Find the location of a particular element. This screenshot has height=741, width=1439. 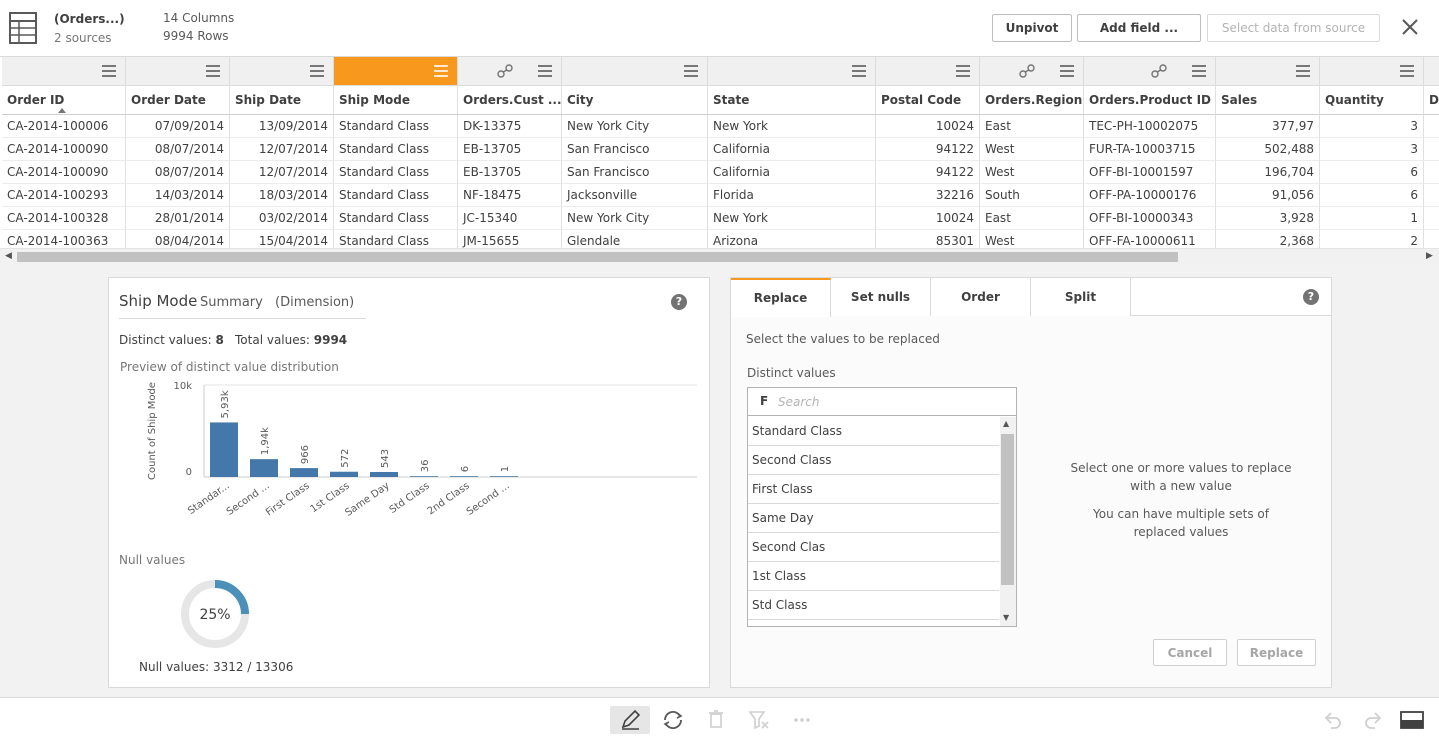

table-cell: 502,488 is located at coordinates (1268, 149).